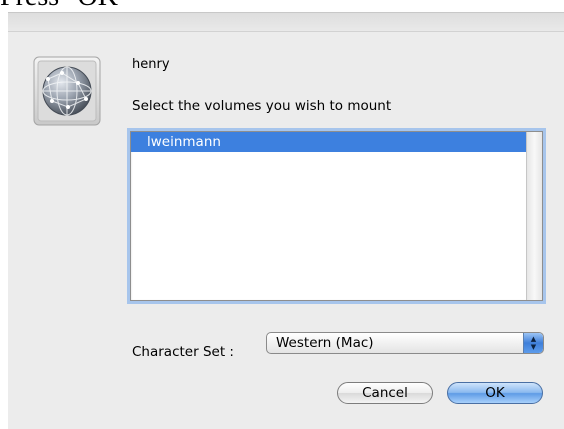 Image resolution: width=564 pixels, height=429 pixels. Describe the element at coordinates (325, 343) in the screenshot. I see `character-set-value: Western (Mac)` at that location.